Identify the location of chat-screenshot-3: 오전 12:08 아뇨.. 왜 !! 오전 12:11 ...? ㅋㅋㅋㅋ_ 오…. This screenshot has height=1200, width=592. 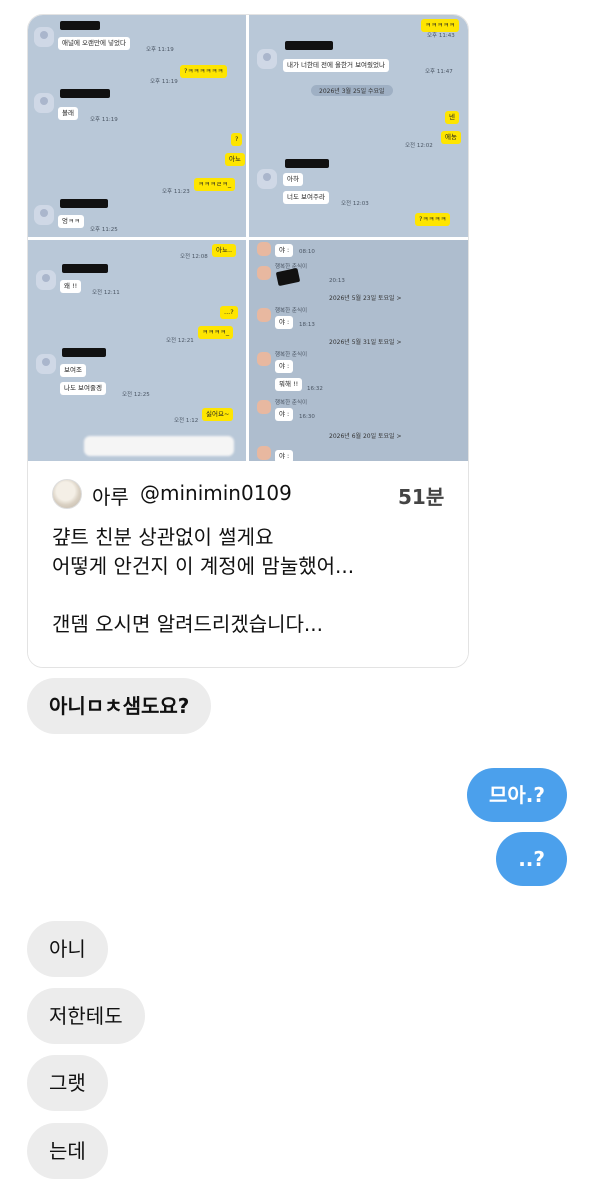
(137, 350).